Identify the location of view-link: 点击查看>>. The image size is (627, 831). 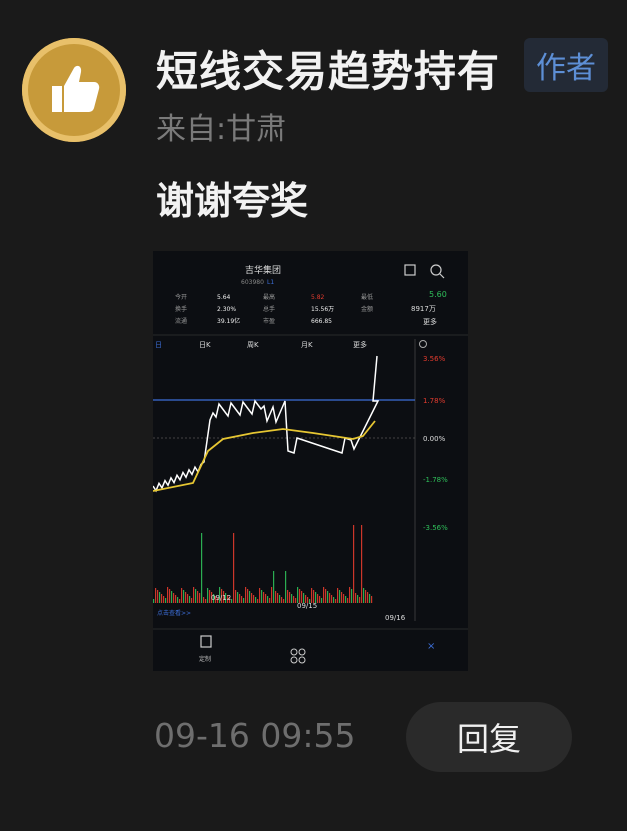
(174, 613).